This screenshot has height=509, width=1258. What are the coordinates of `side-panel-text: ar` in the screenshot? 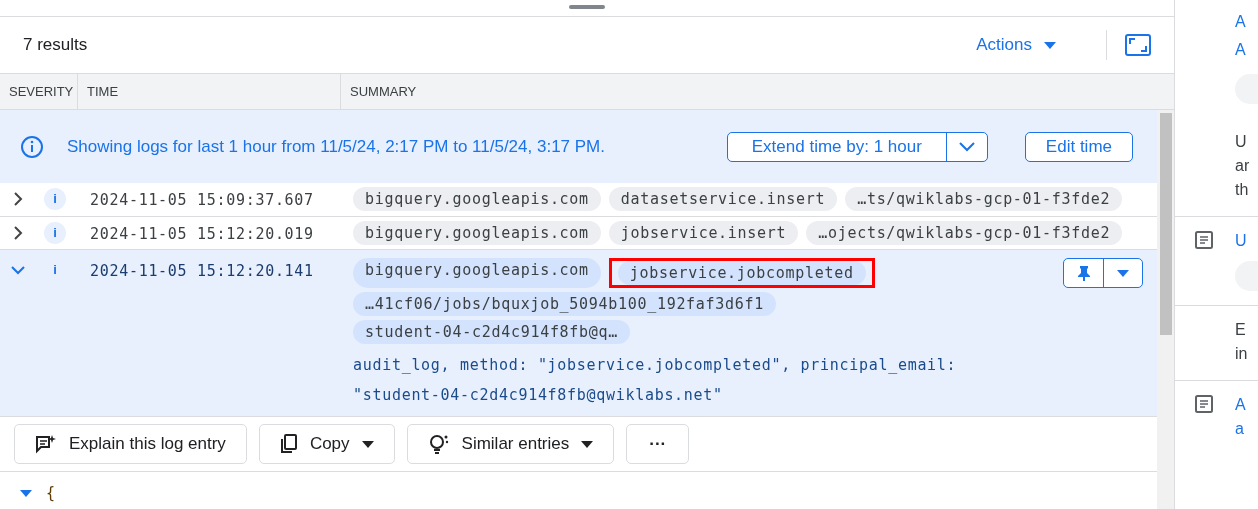 It's located at (1242, 166).